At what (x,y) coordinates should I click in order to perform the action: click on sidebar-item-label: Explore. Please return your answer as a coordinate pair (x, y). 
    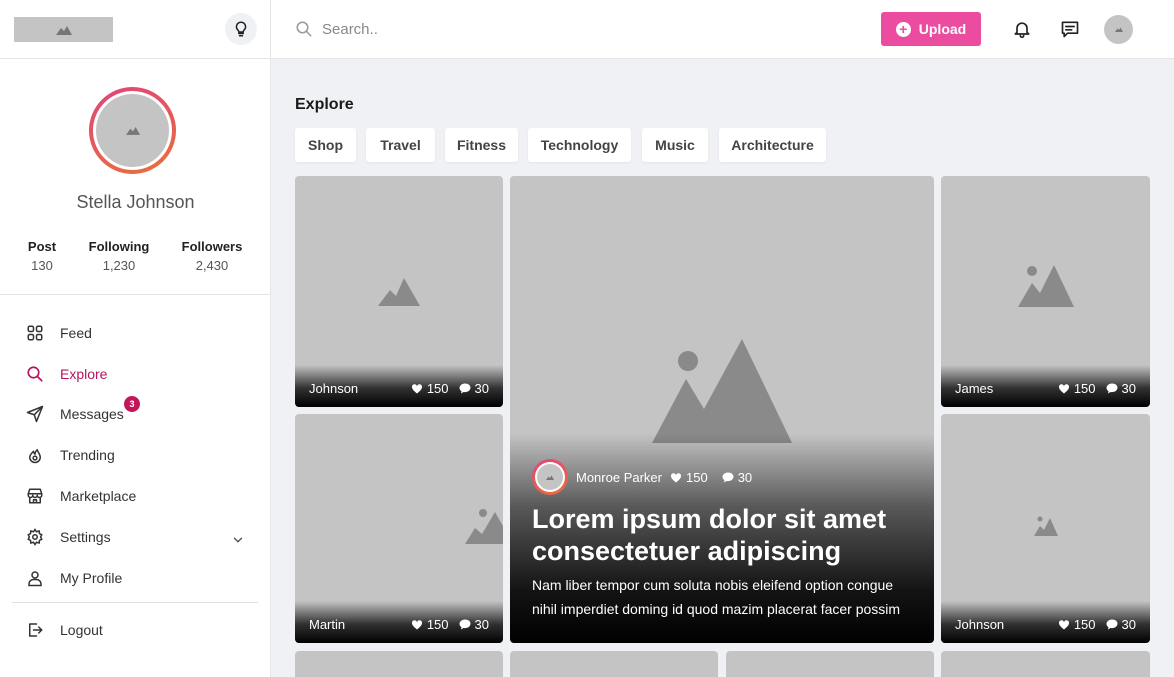
    Looking at the image, I should click on (84, 374).